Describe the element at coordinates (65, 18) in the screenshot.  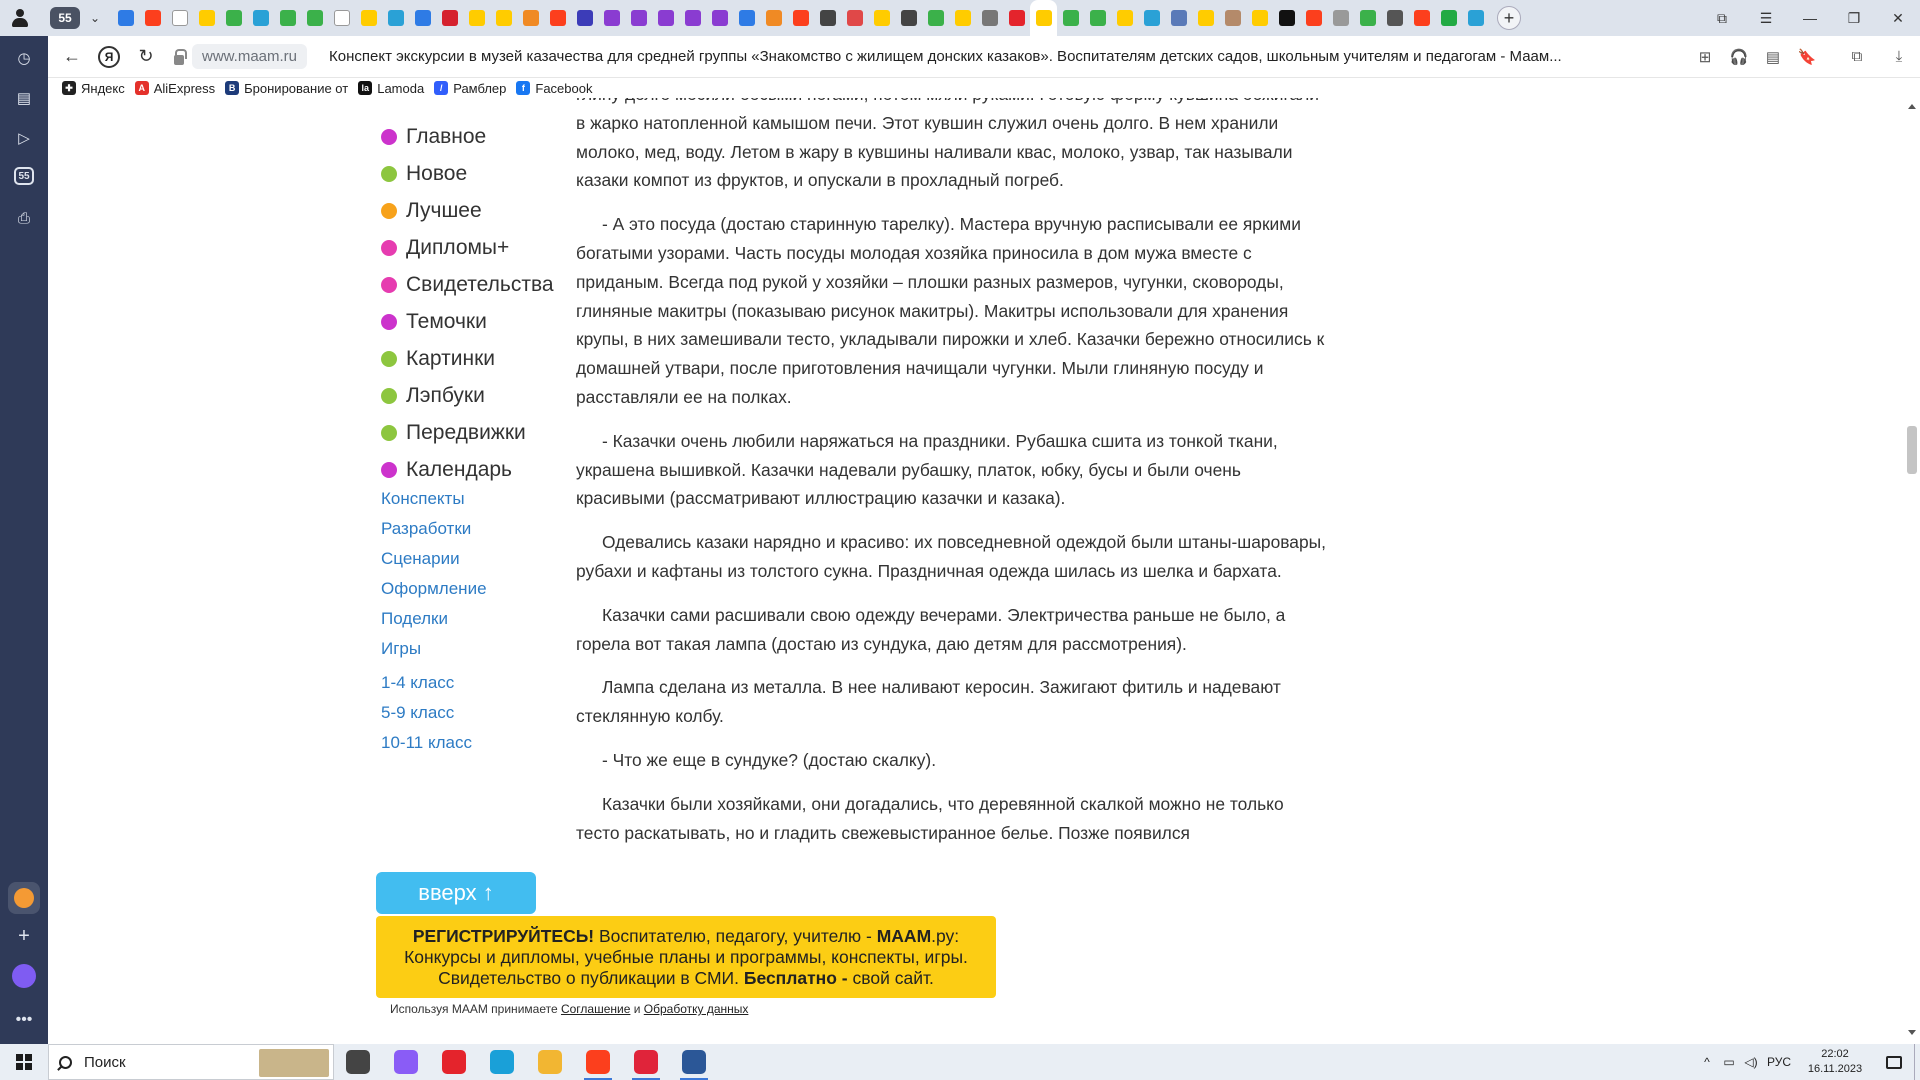
I see `tab-count-badge: 55` at that location.